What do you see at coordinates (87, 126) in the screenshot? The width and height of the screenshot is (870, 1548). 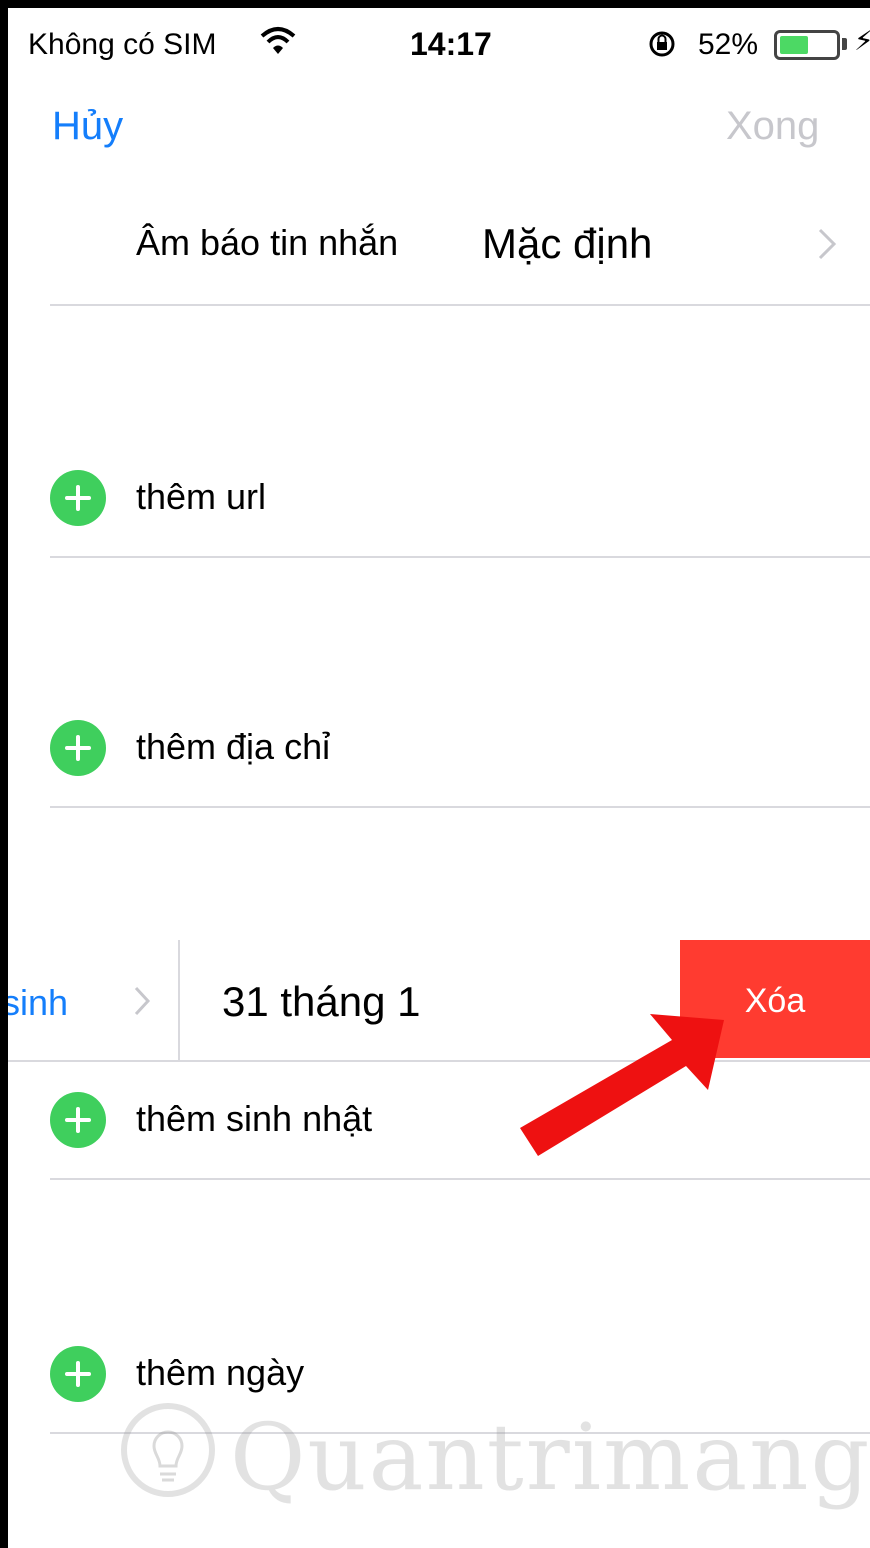 I see `cancel-button: Hủy` at bounding box center [87, 126].